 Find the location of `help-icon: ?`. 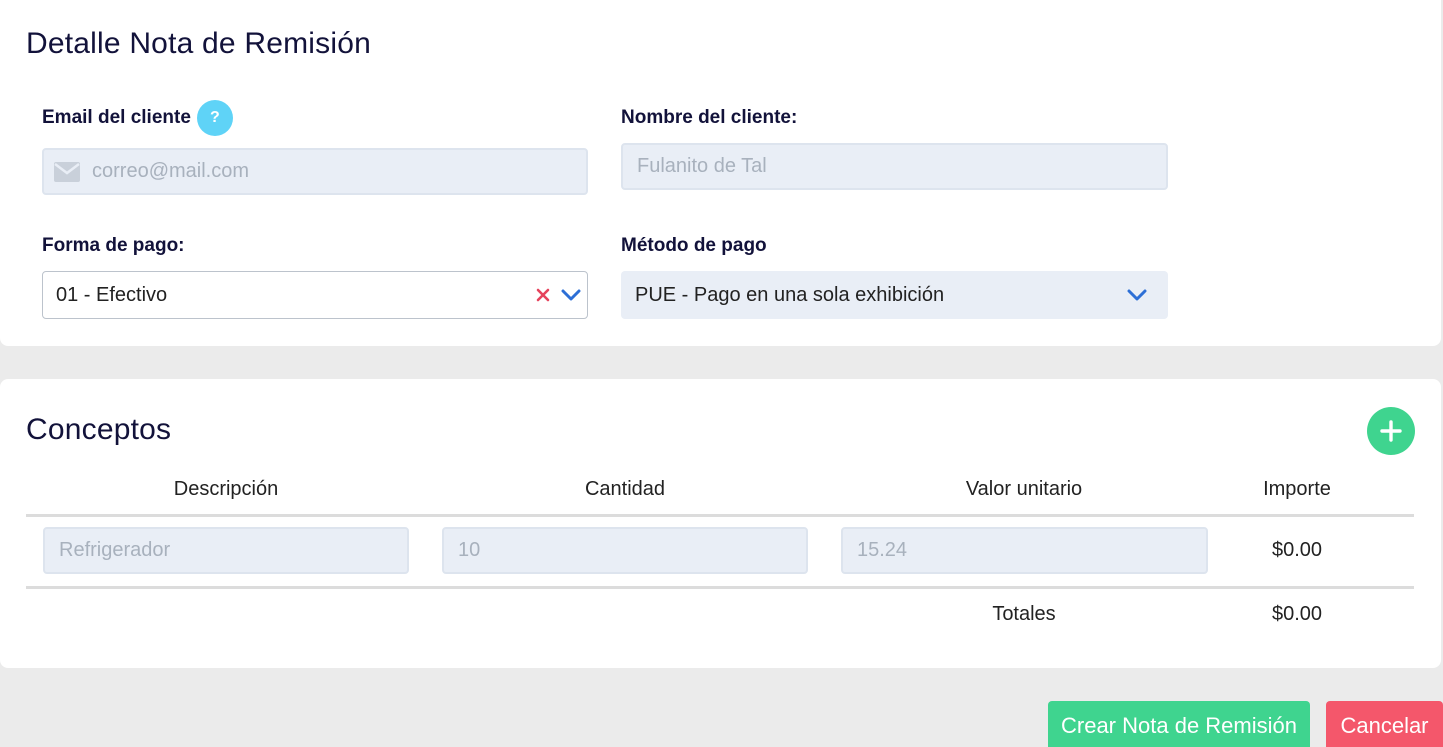

help-icon: ? is located at coordinates (214, 118).